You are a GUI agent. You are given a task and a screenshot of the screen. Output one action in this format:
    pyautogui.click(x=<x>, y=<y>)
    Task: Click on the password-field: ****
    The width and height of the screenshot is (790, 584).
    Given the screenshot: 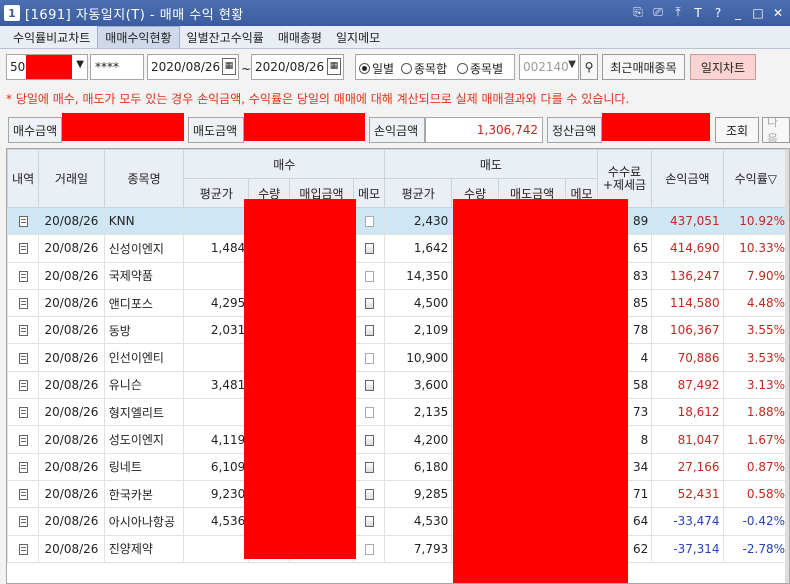 What is the action you would take?
    pyautogui.click(x=117, y=67)
    